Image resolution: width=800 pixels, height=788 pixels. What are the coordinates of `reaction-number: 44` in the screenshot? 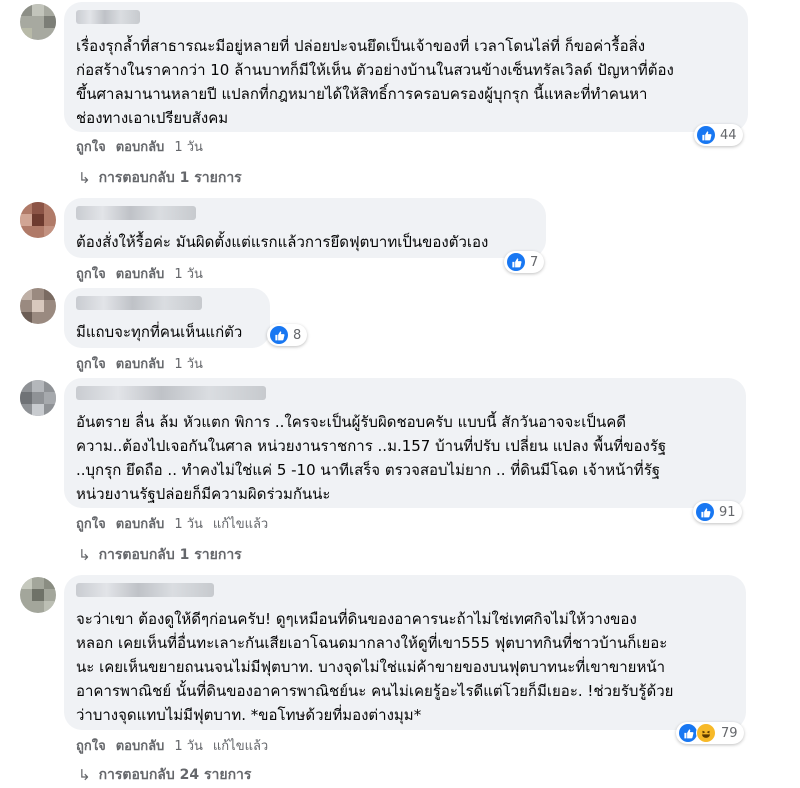 It's located at (728, 135).